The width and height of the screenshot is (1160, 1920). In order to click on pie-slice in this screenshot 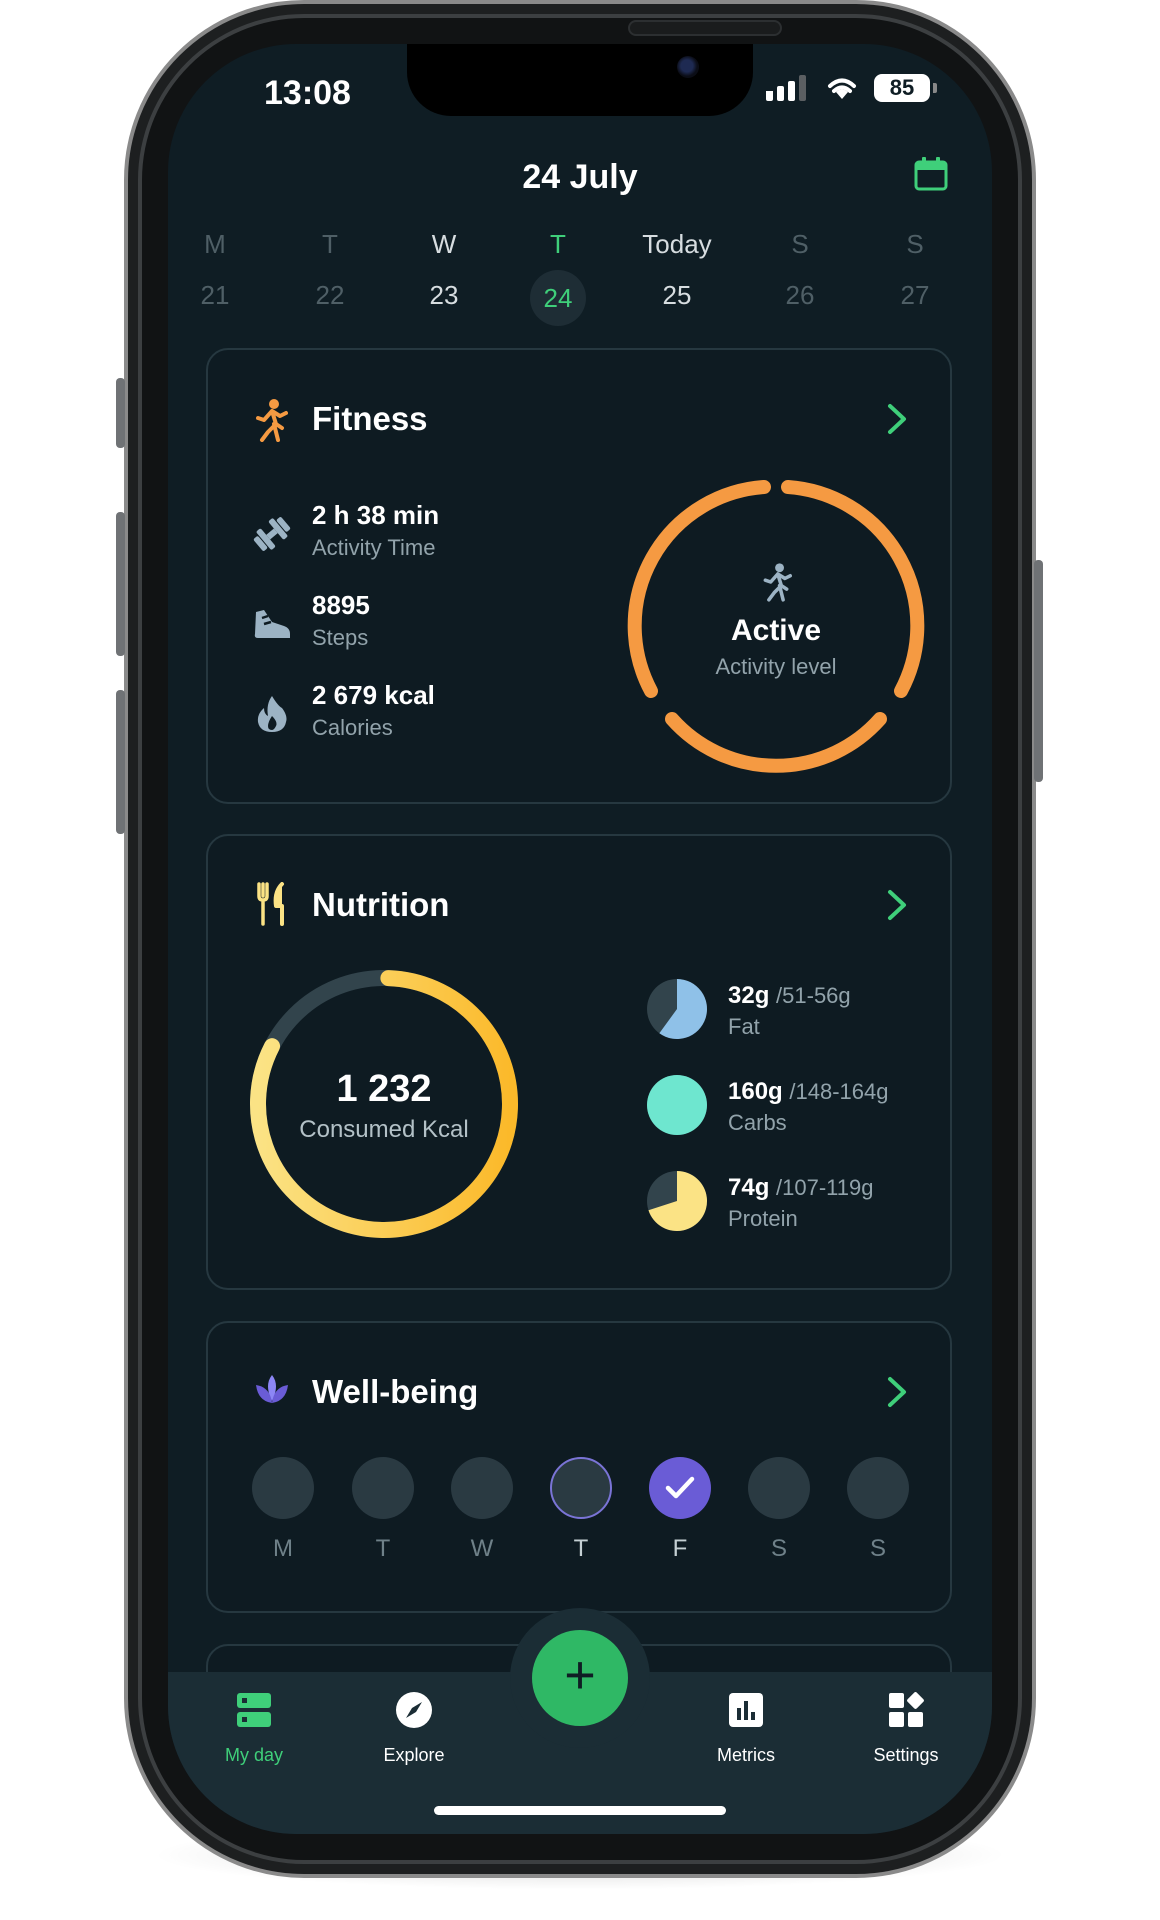, I will do `click(677, 1105)`.